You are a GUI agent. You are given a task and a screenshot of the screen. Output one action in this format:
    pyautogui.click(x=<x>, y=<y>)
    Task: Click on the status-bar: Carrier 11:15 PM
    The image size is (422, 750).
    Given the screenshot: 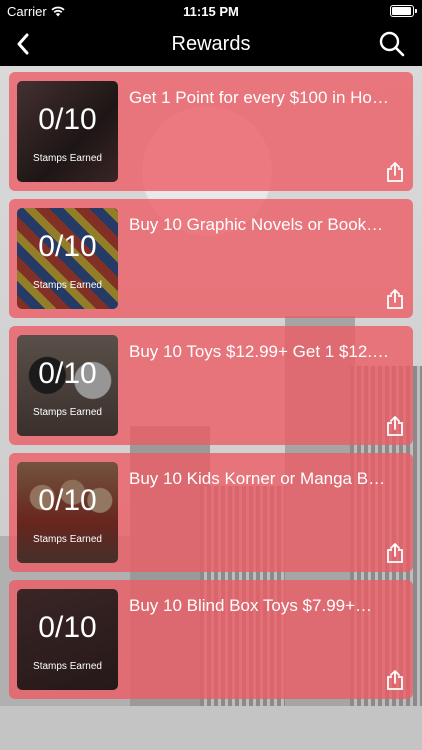 What is the action you would take?
    pyautogui.click(x=211, y=11)
    